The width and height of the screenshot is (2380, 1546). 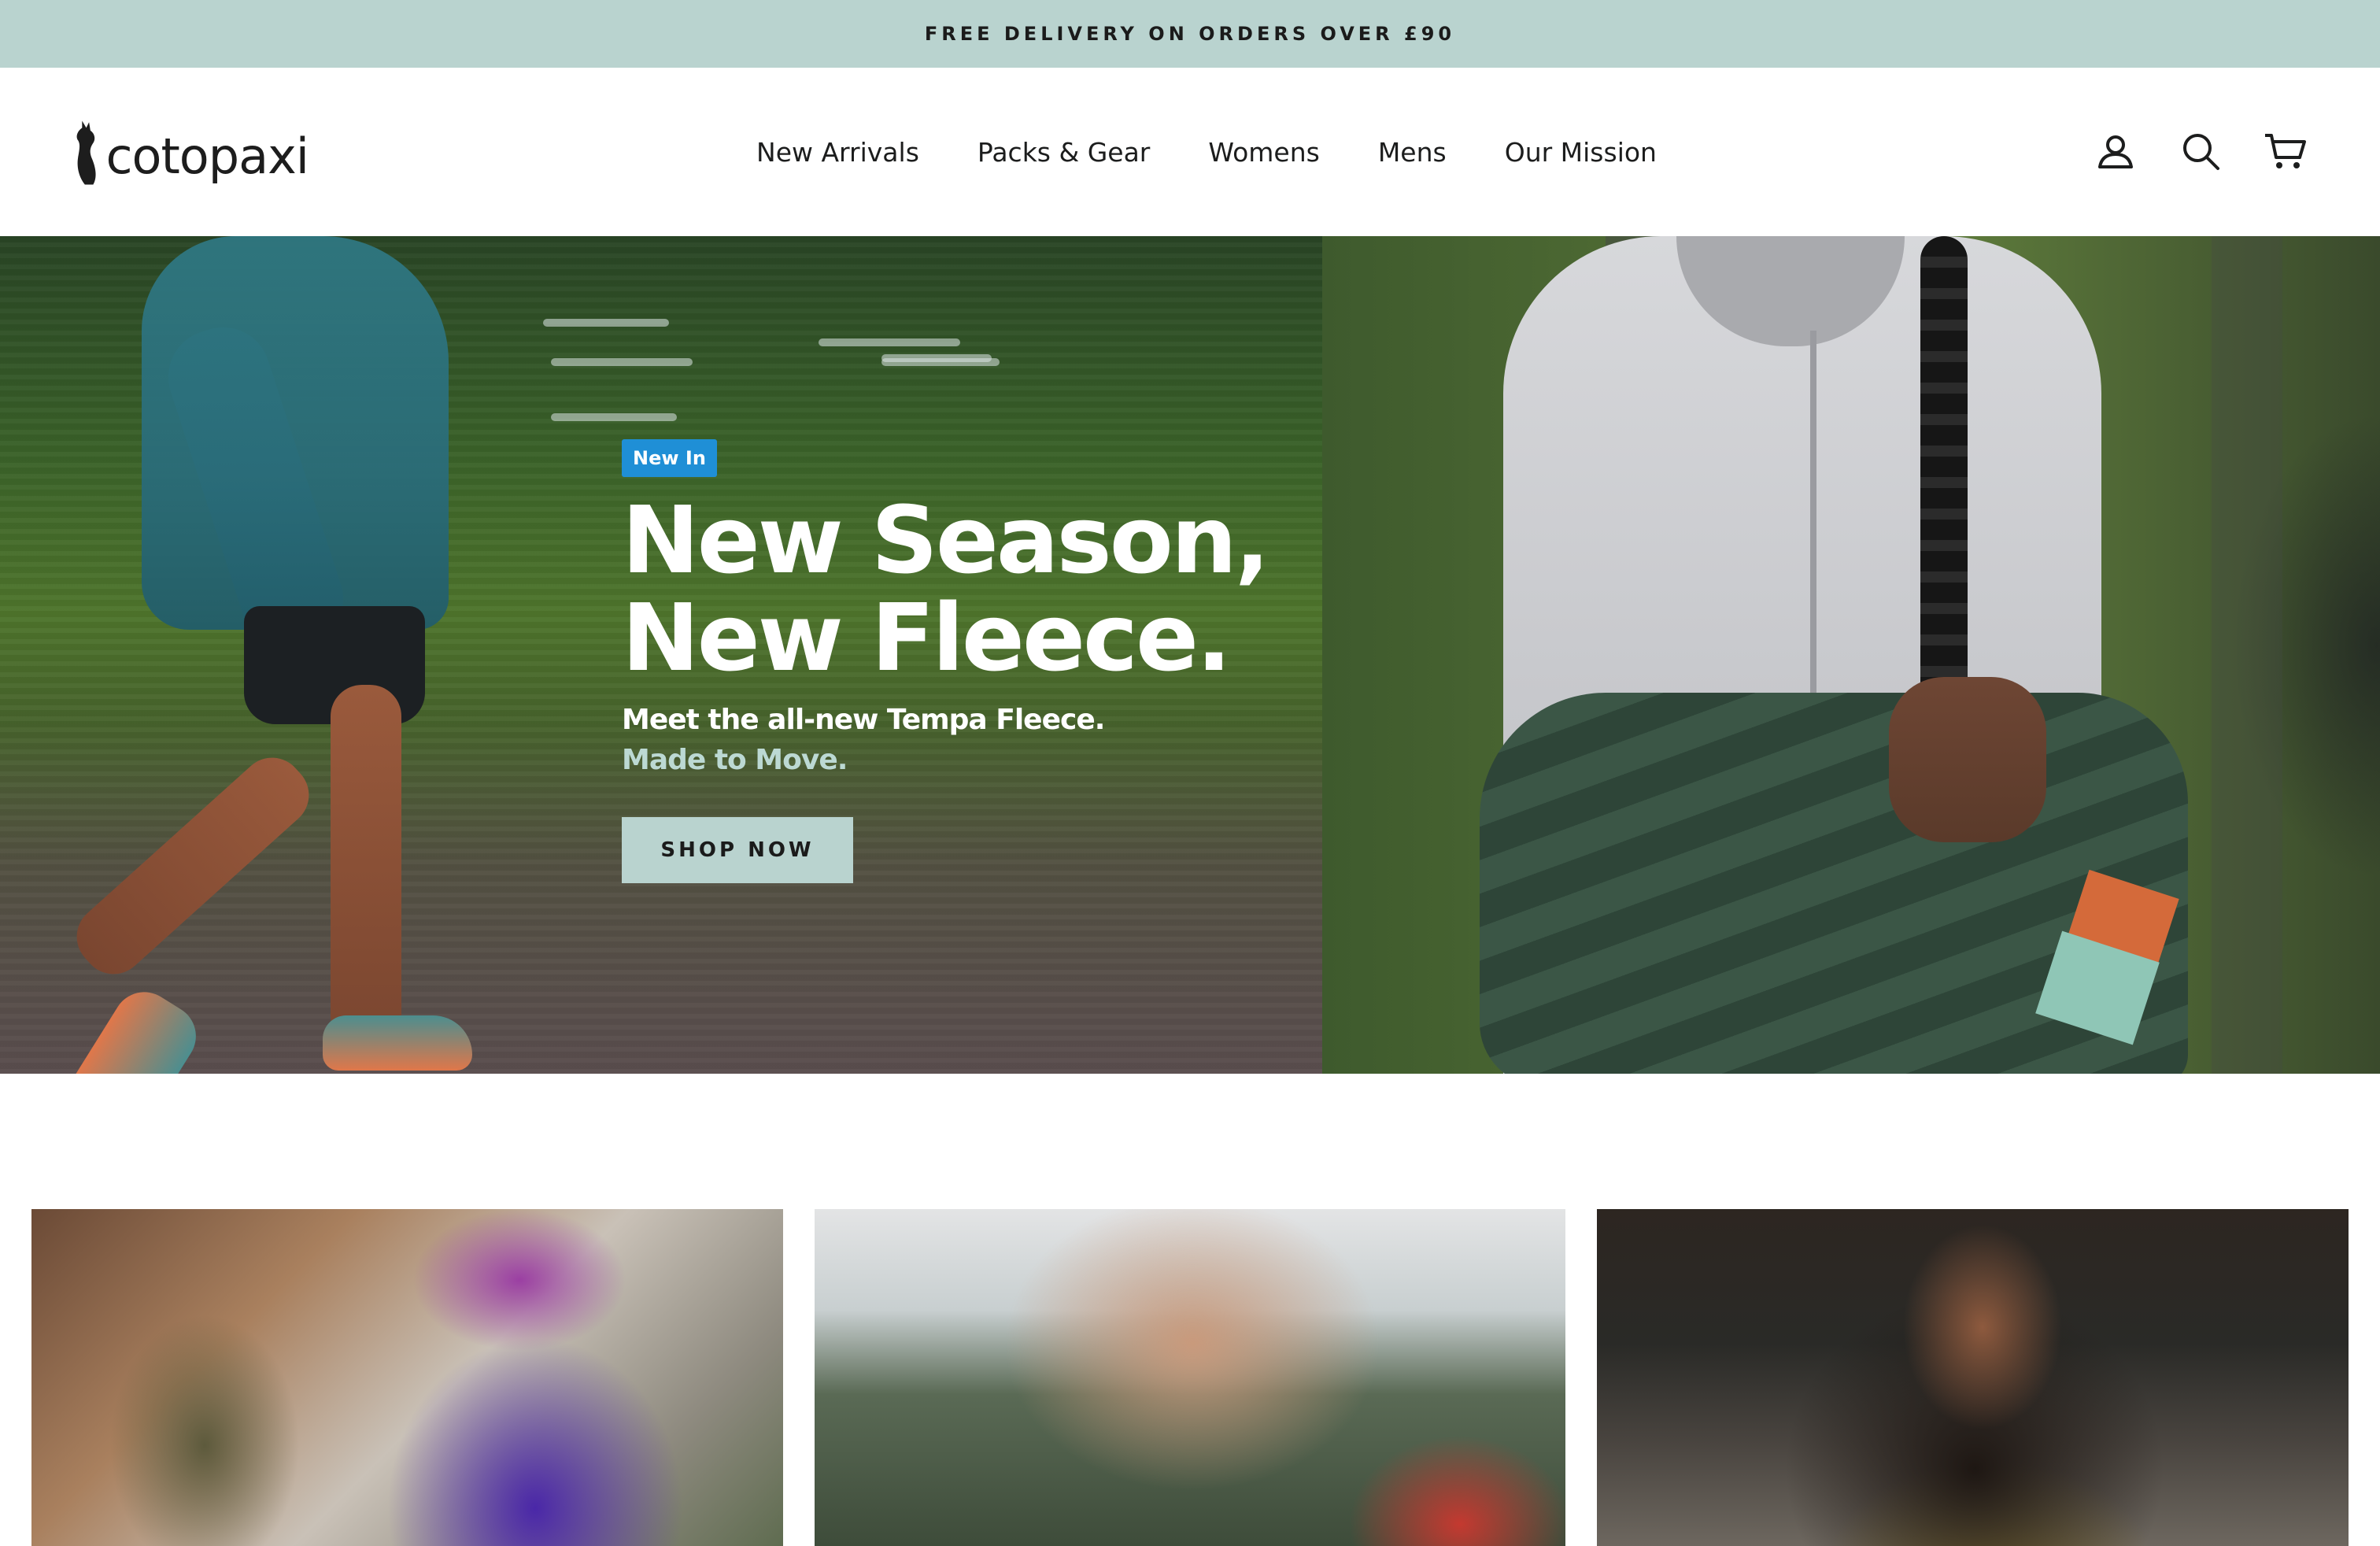 I want to click on hand, so click(x=1967, y=760).